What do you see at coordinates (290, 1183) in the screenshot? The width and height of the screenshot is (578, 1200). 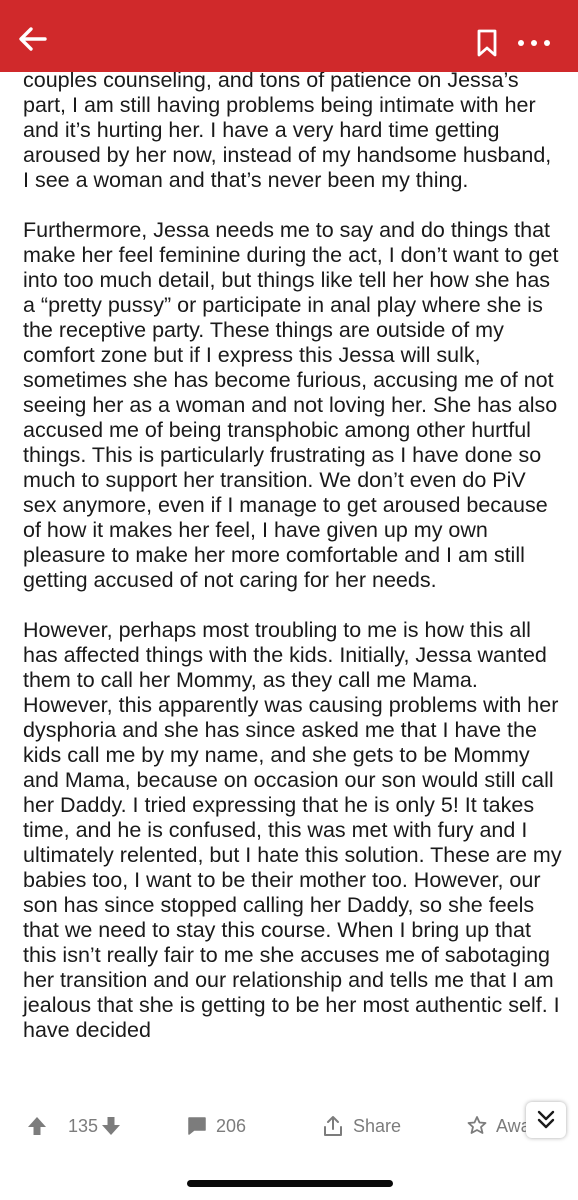 I see `home-indicator` at bounding box center [290, 1183].